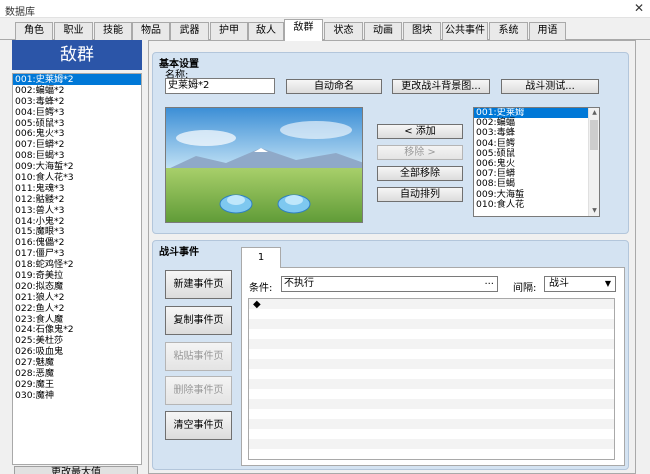  I want to click on tab-6: 敌人, so click(266, 31).